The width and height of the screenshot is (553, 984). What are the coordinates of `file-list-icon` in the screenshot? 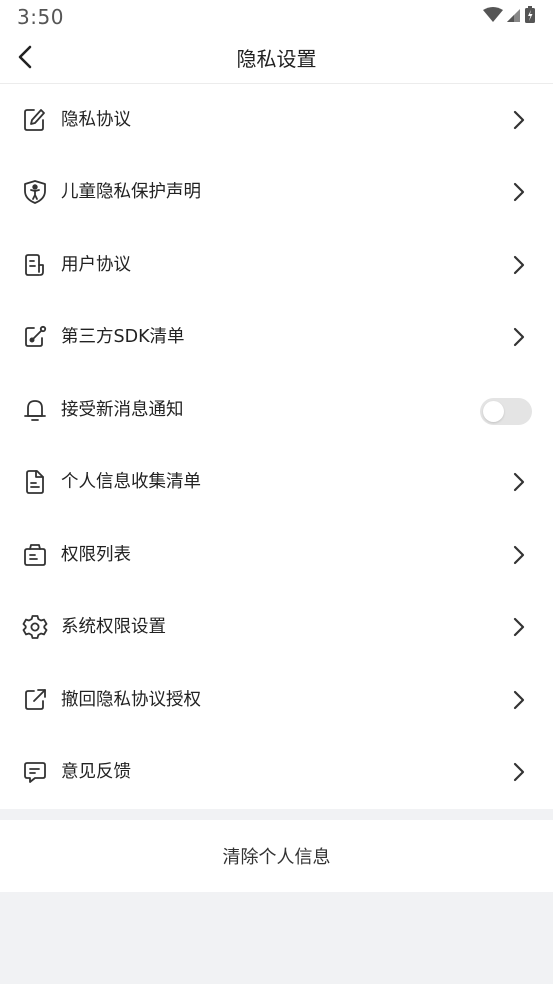 It's located at (35, 482).